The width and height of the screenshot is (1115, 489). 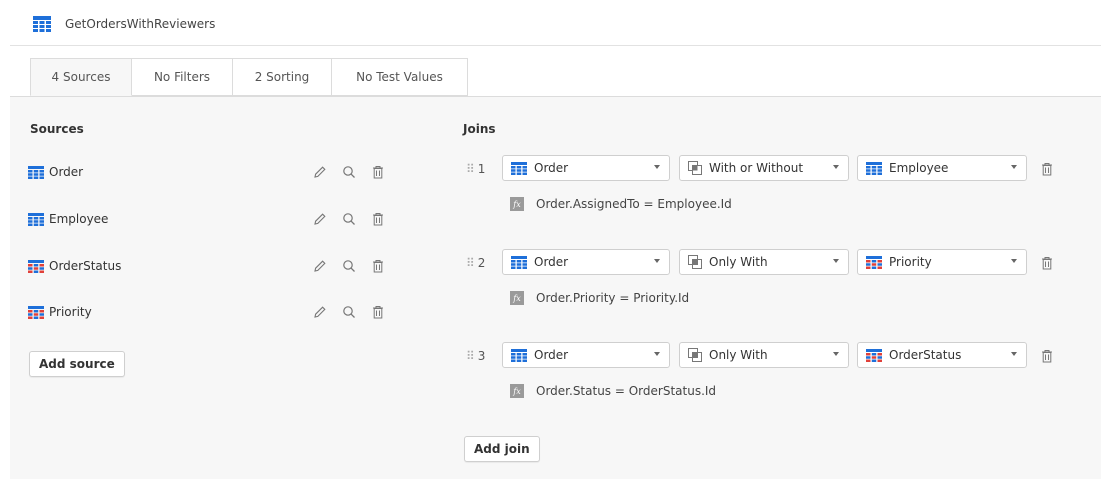 What do you see at coordinates (213, 172) in the screenshot?
I see `source-row-order: Order` at bounding box center [213, 172].